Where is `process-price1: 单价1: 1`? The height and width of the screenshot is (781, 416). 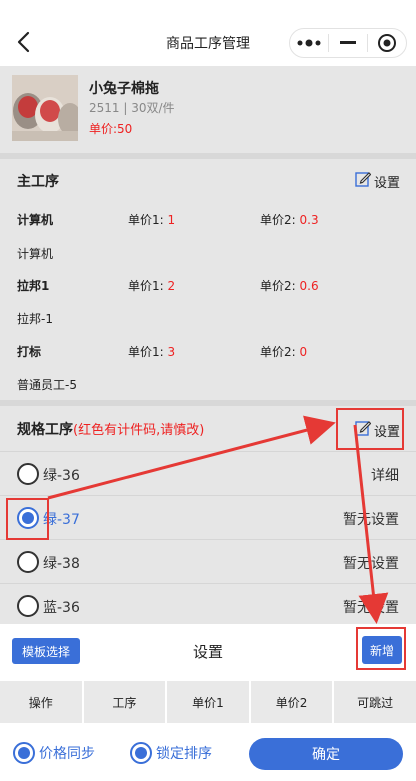 process-price1: 单价1: 1 is located at coordinates (152, 220).